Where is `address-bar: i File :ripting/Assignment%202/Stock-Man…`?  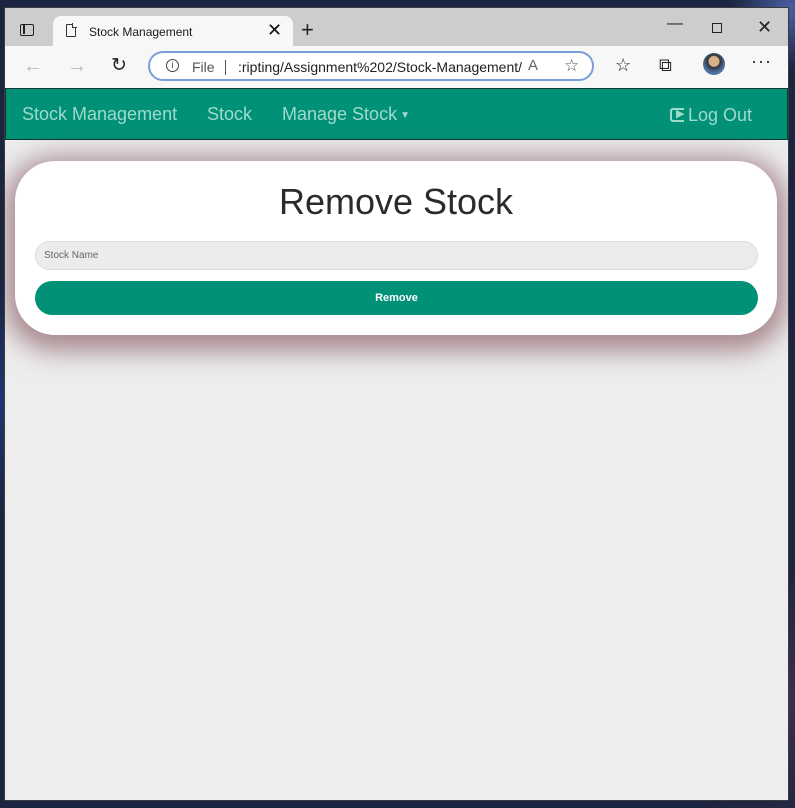
address-bar: i File :ripting/Assignment%202/Stock-Man… is located at coordinates (371, 66).